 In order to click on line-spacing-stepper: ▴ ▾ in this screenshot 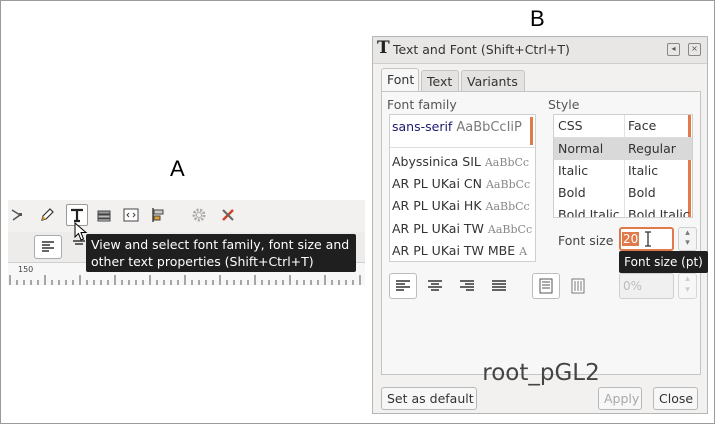, I will do `click(687, 286)`.